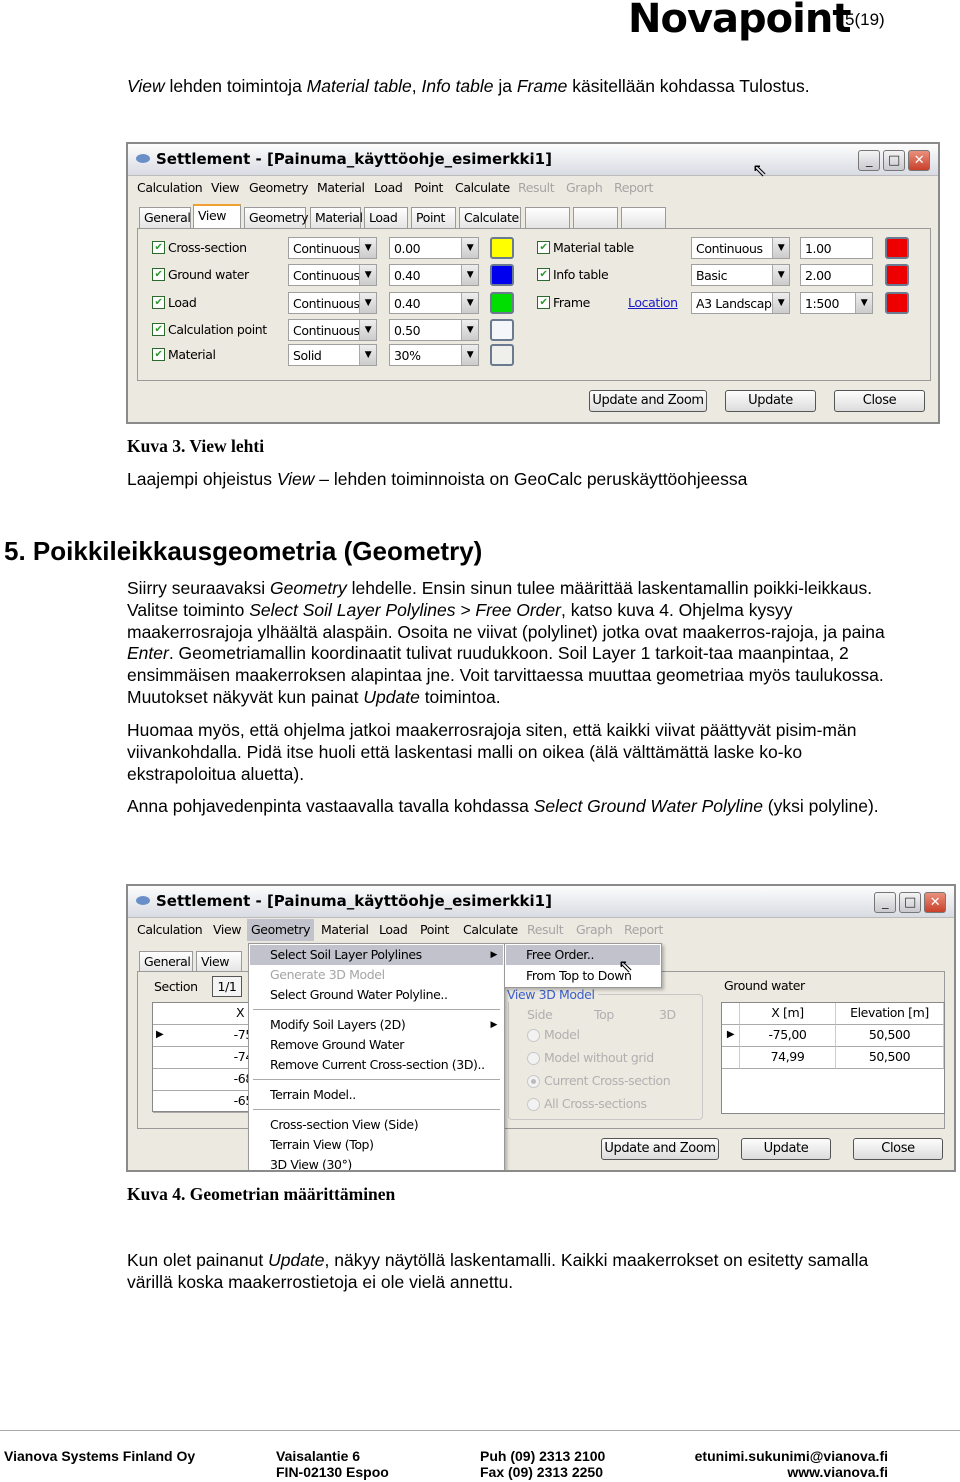 The image size is (960, 1482). What do you see at coordinates (740, 248) in the screenshot?
I see `style-select: Continuous ▼` at bounding box center [740, 248].